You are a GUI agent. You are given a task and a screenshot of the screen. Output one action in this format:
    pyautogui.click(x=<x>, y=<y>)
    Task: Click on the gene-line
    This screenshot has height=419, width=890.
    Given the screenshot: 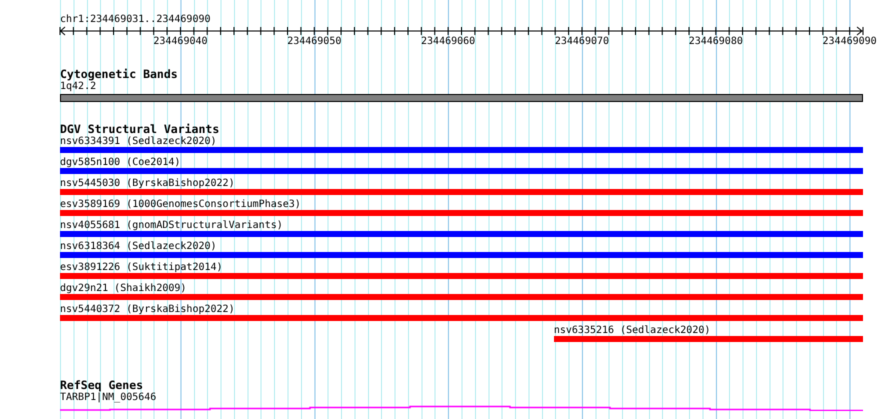 What is the action you would take?
    pyautogui.click(x=461, y=408)
    